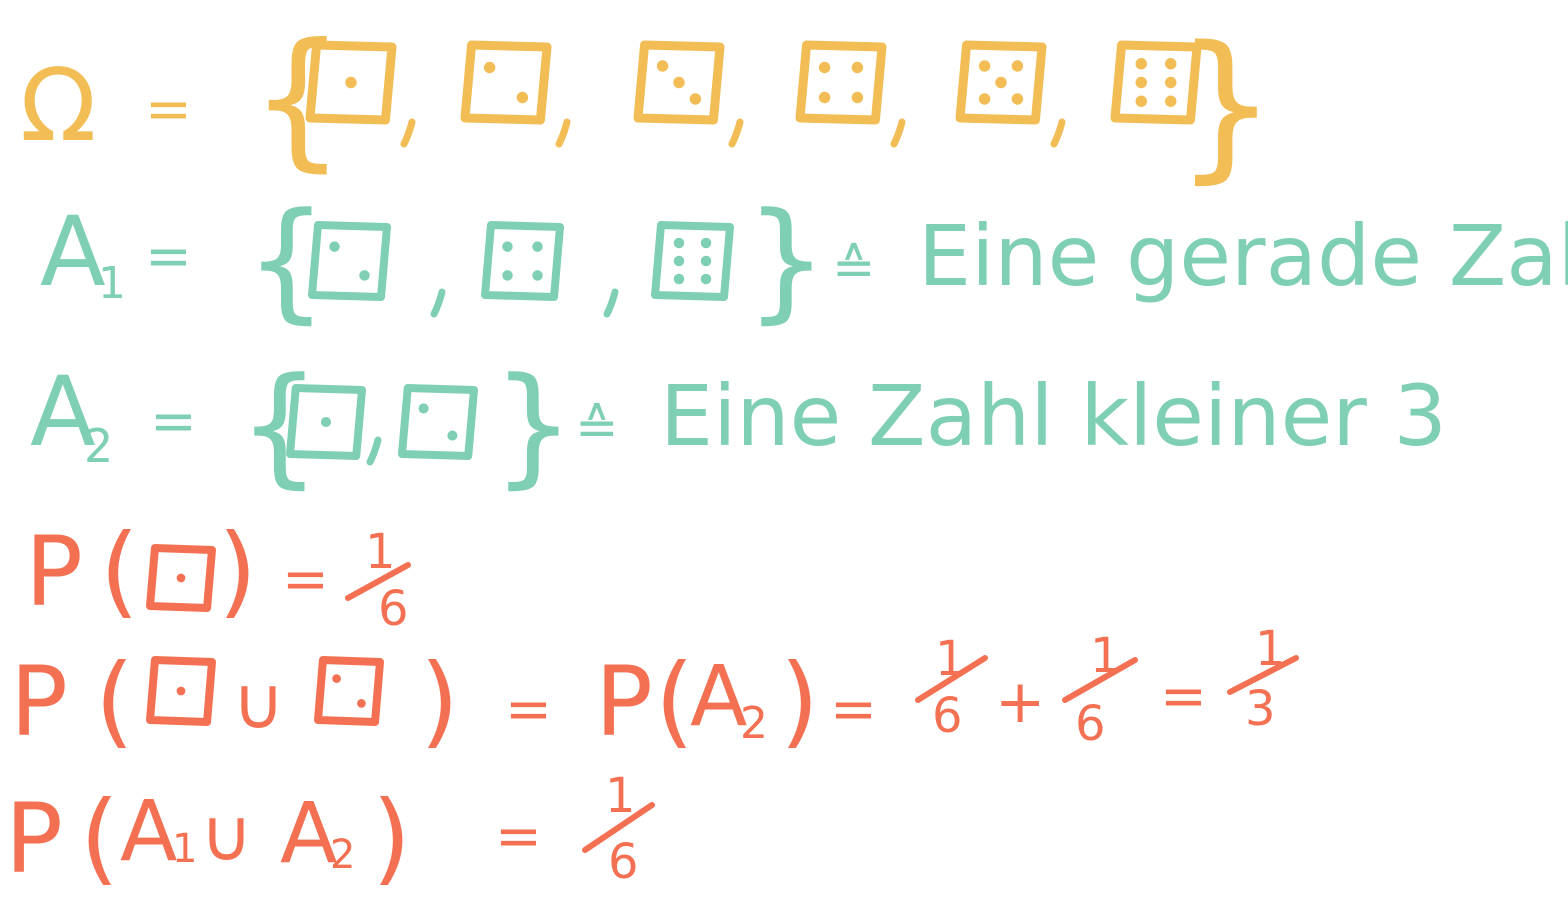 The width and height of the screenshot is (1568, 909). Describe the element at coordinates (947, 716) in the screenshot. I see `p2-term1-denominator: 6` at that location.